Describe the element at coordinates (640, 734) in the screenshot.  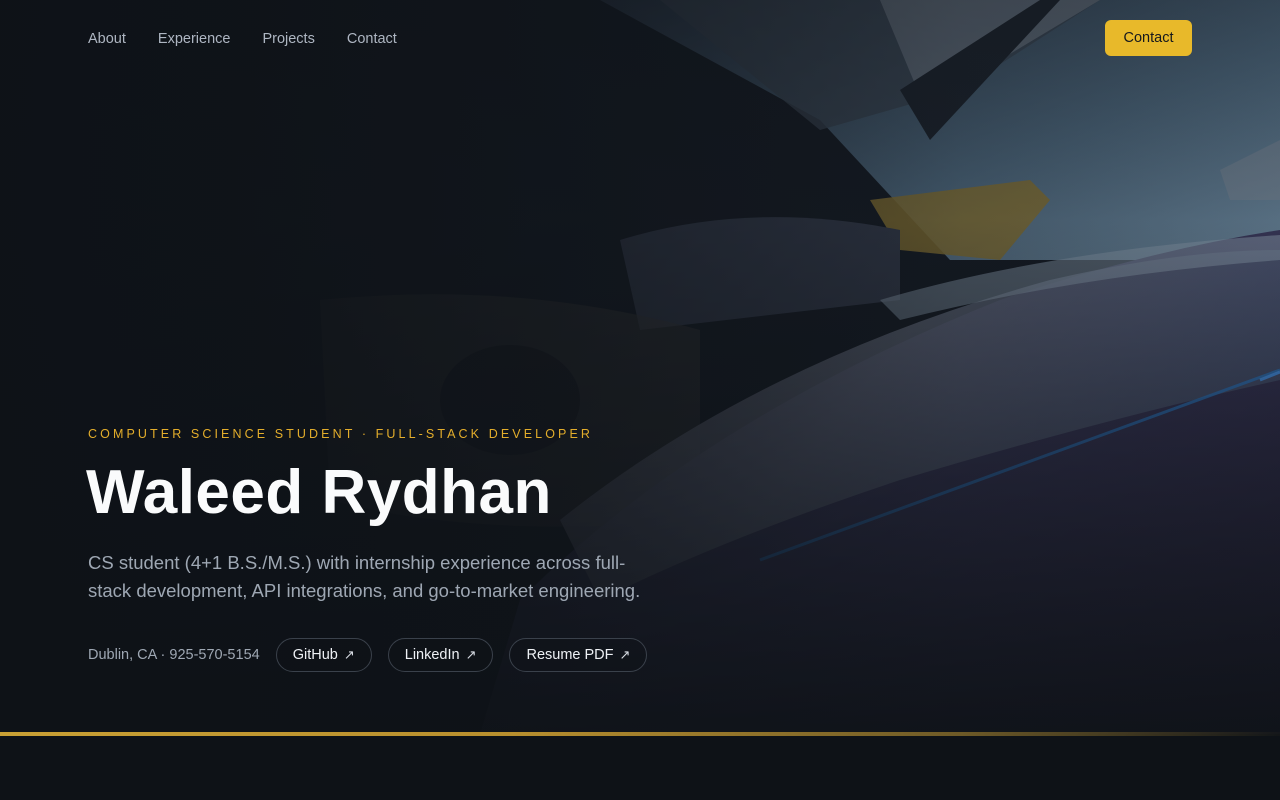
I see `accent-divider` at that location.